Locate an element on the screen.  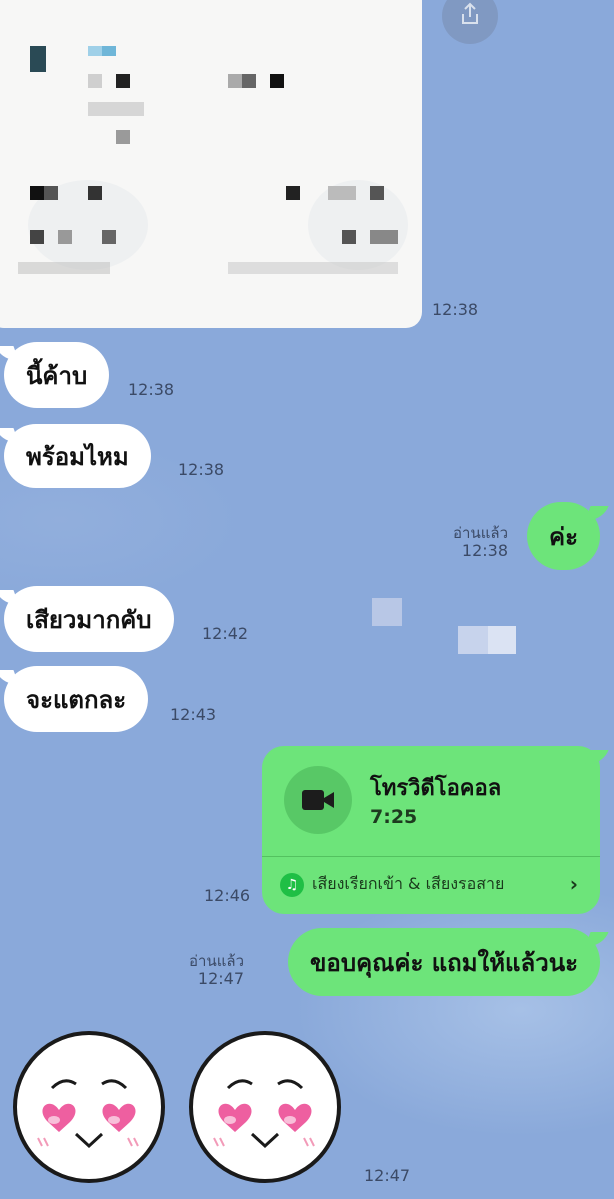
share-icon is located at coordinates (470, 13).